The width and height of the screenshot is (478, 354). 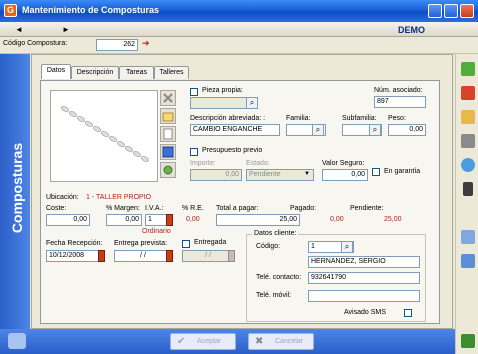 What do you see at coordinates (376, 172) in the screenshot?
I see `garantia-checkbox` at bounding box center [376, 172].